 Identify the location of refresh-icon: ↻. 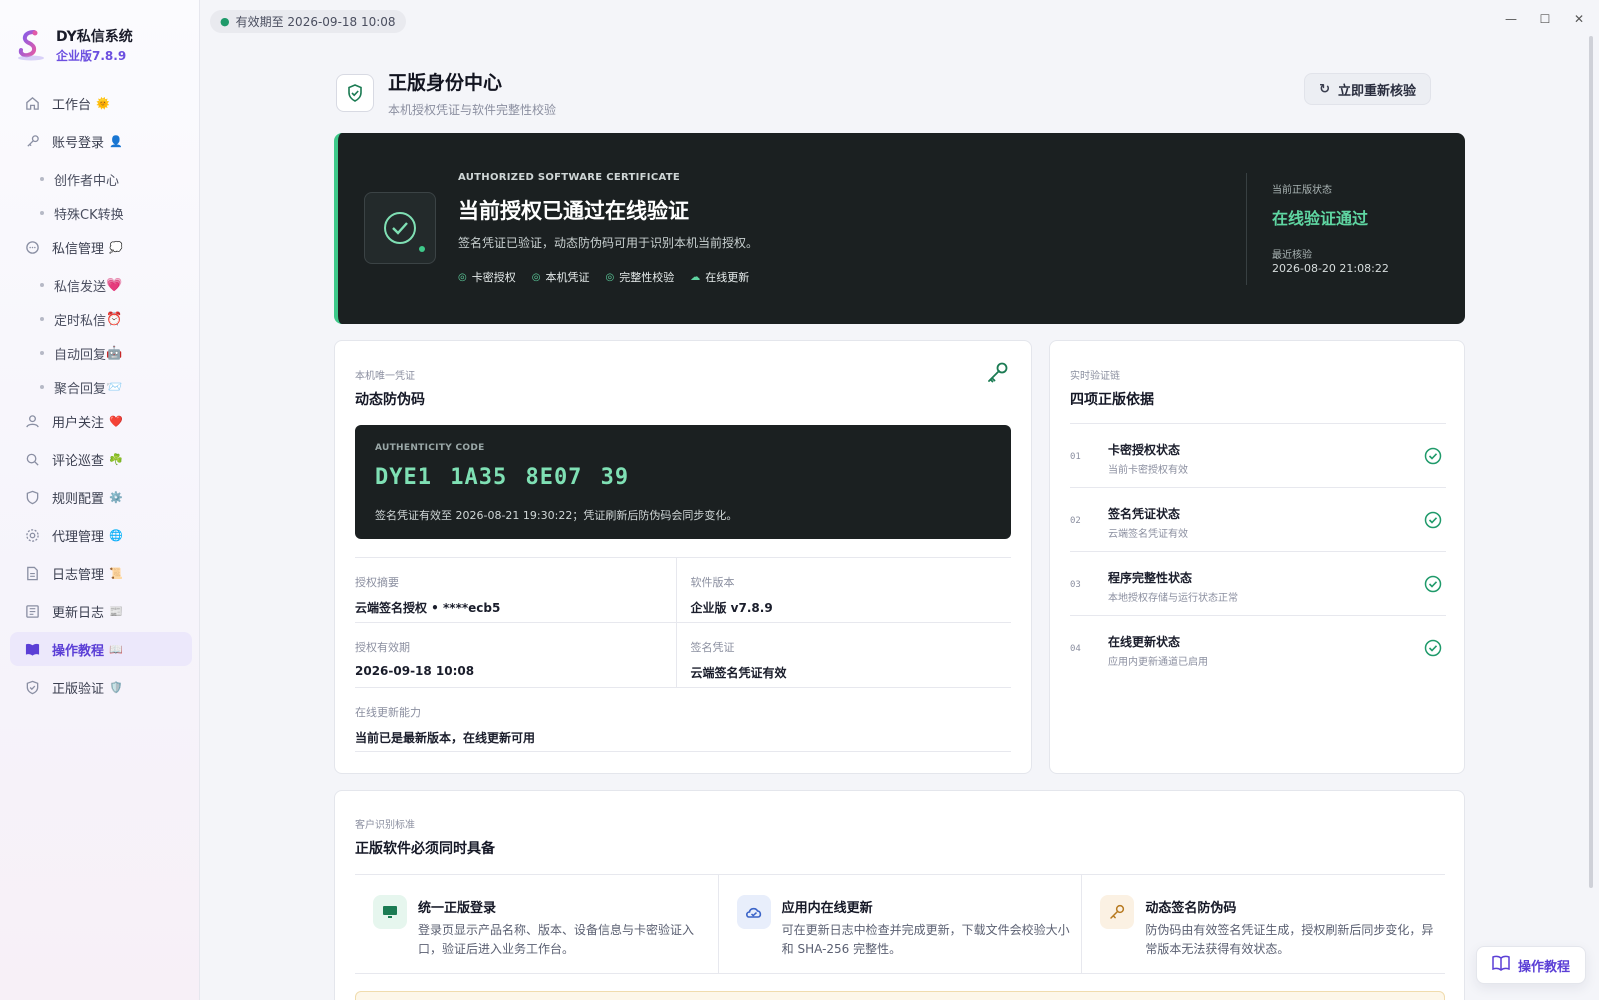
(1324, 89).